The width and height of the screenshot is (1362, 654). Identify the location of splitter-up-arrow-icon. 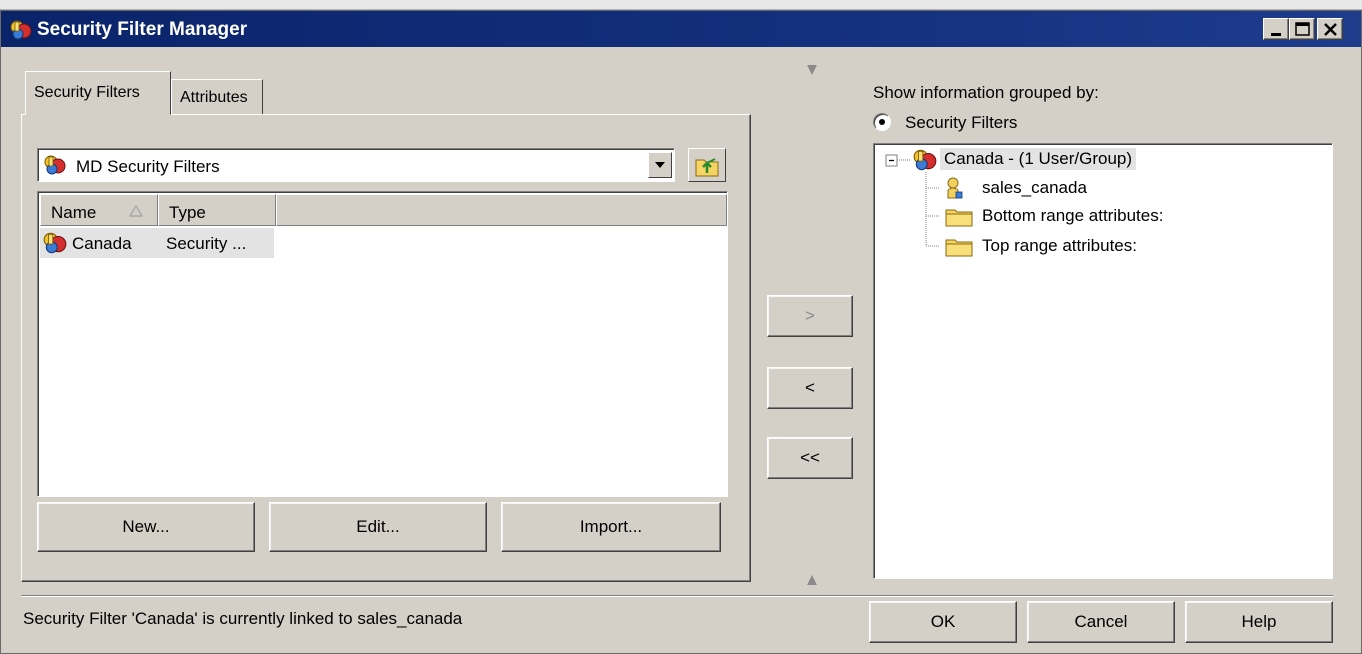
(812, 580).